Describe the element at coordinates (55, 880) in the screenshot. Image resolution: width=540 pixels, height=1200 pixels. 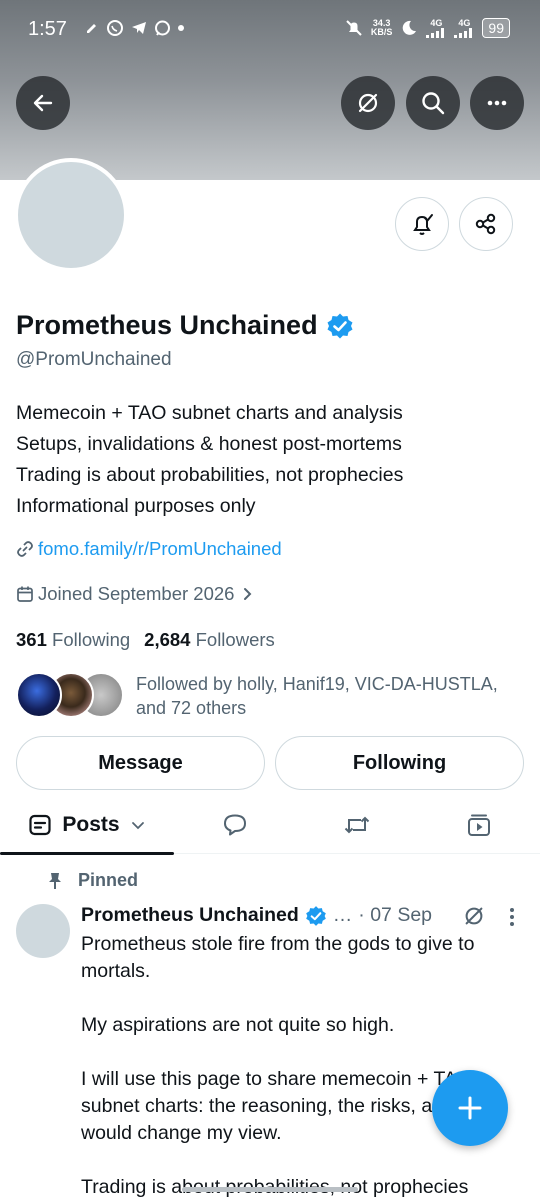
I see `pin-icon` at that location.